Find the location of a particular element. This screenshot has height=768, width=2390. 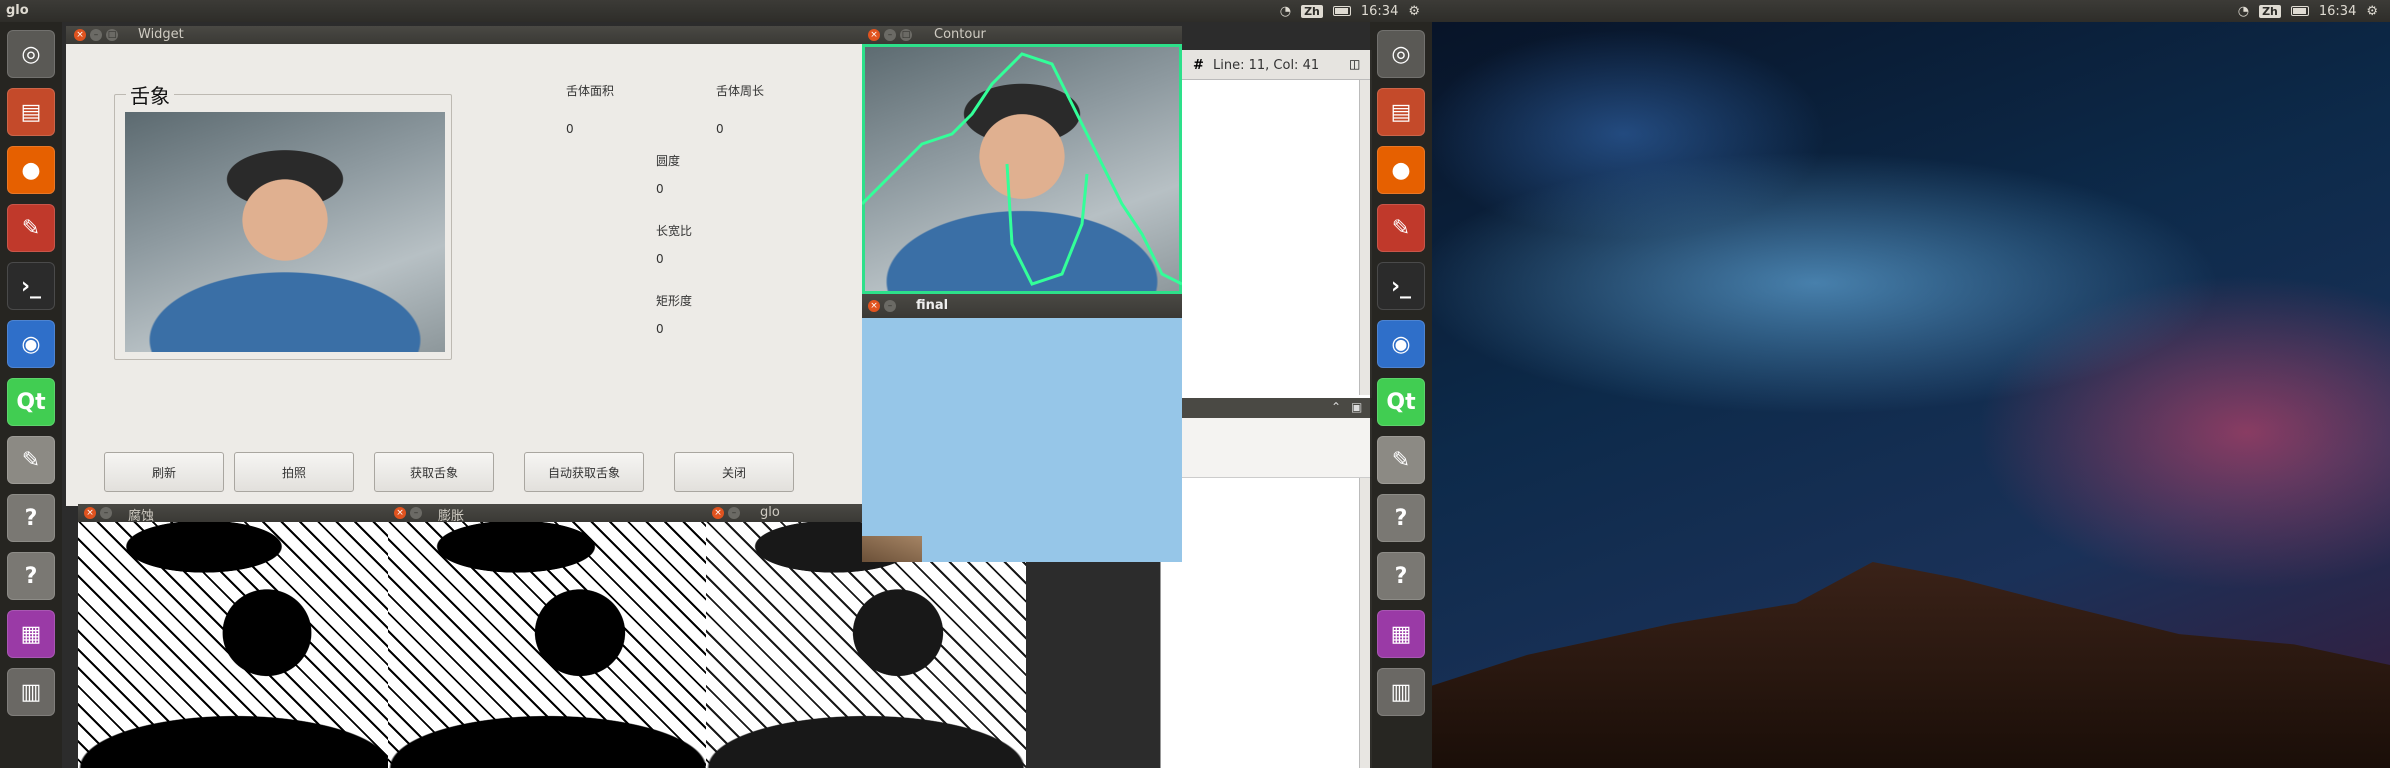

top-panel-right: ◔ Zh 16:34 ⚙ is located at coordinates (1911, 11).